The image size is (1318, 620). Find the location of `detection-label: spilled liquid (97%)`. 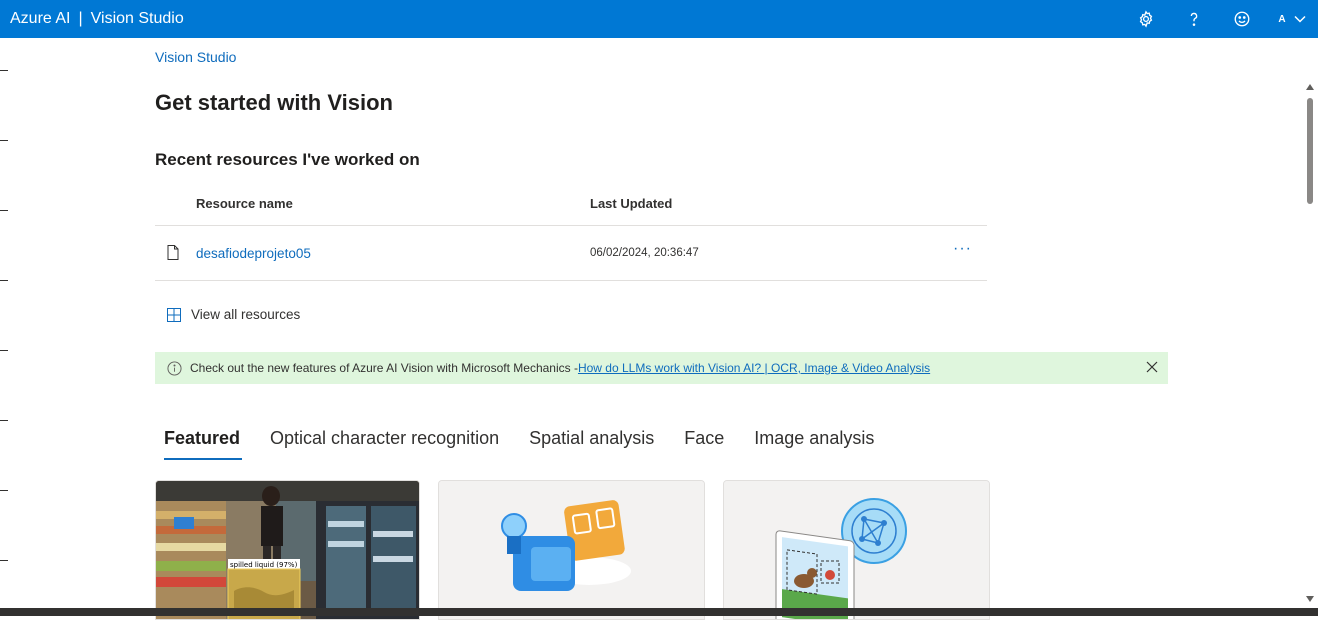

detection-label: spilled liquid (97%) is located at coordinates (264, 565).